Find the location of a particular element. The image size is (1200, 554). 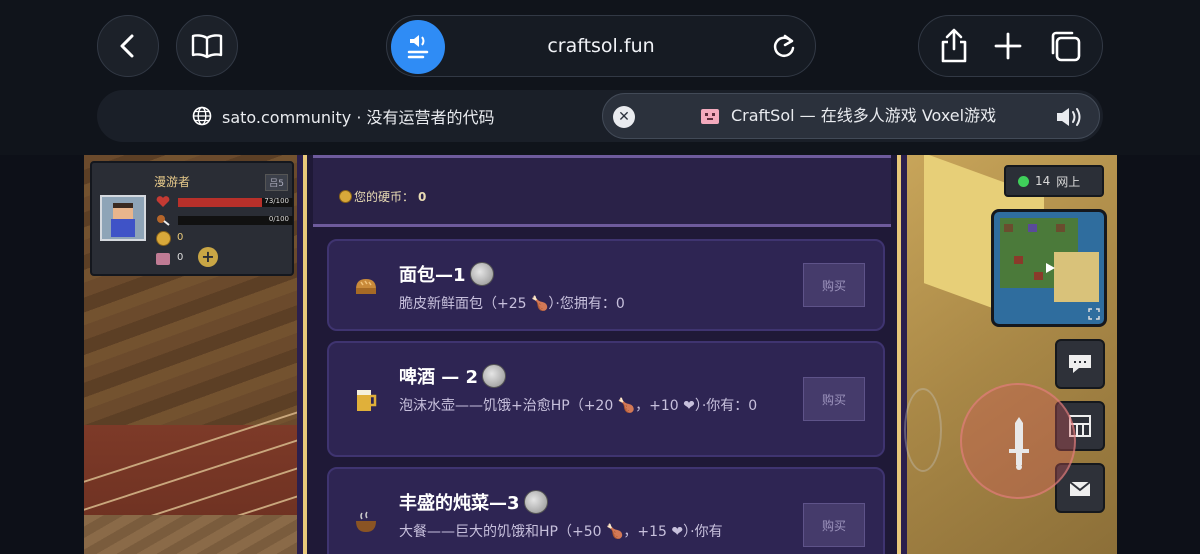

coin-count: 0 is located at coordinates (180, 237).